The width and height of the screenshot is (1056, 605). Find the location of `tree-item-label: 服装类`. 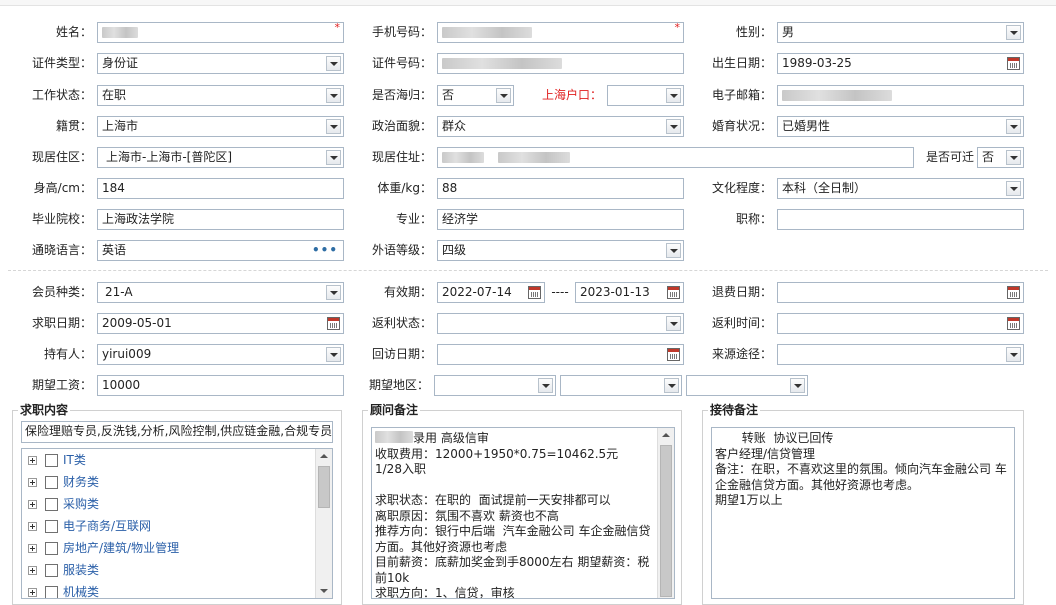

tree-item-label: 服装类 is located at coordinates (81, 570).